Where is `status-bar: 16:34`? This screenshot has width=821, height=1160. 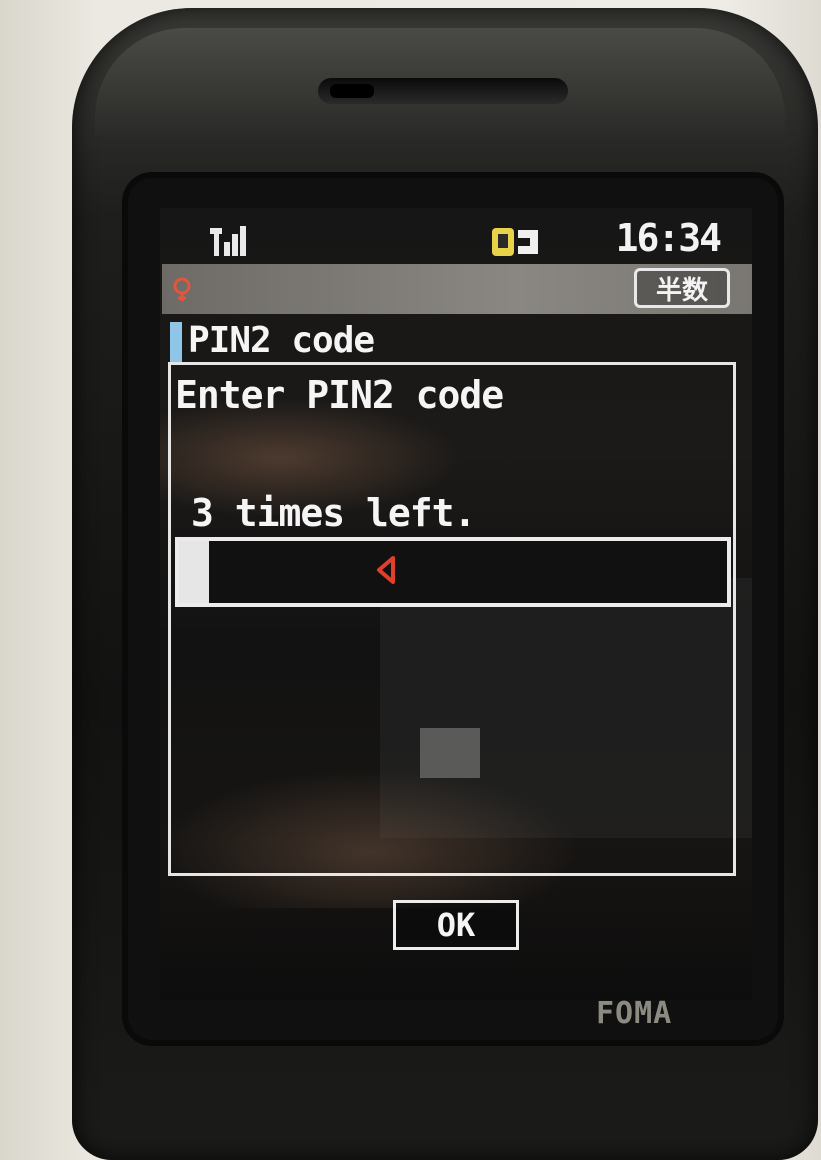 status-bar: 16:34 is located at coordinates (456, 237).